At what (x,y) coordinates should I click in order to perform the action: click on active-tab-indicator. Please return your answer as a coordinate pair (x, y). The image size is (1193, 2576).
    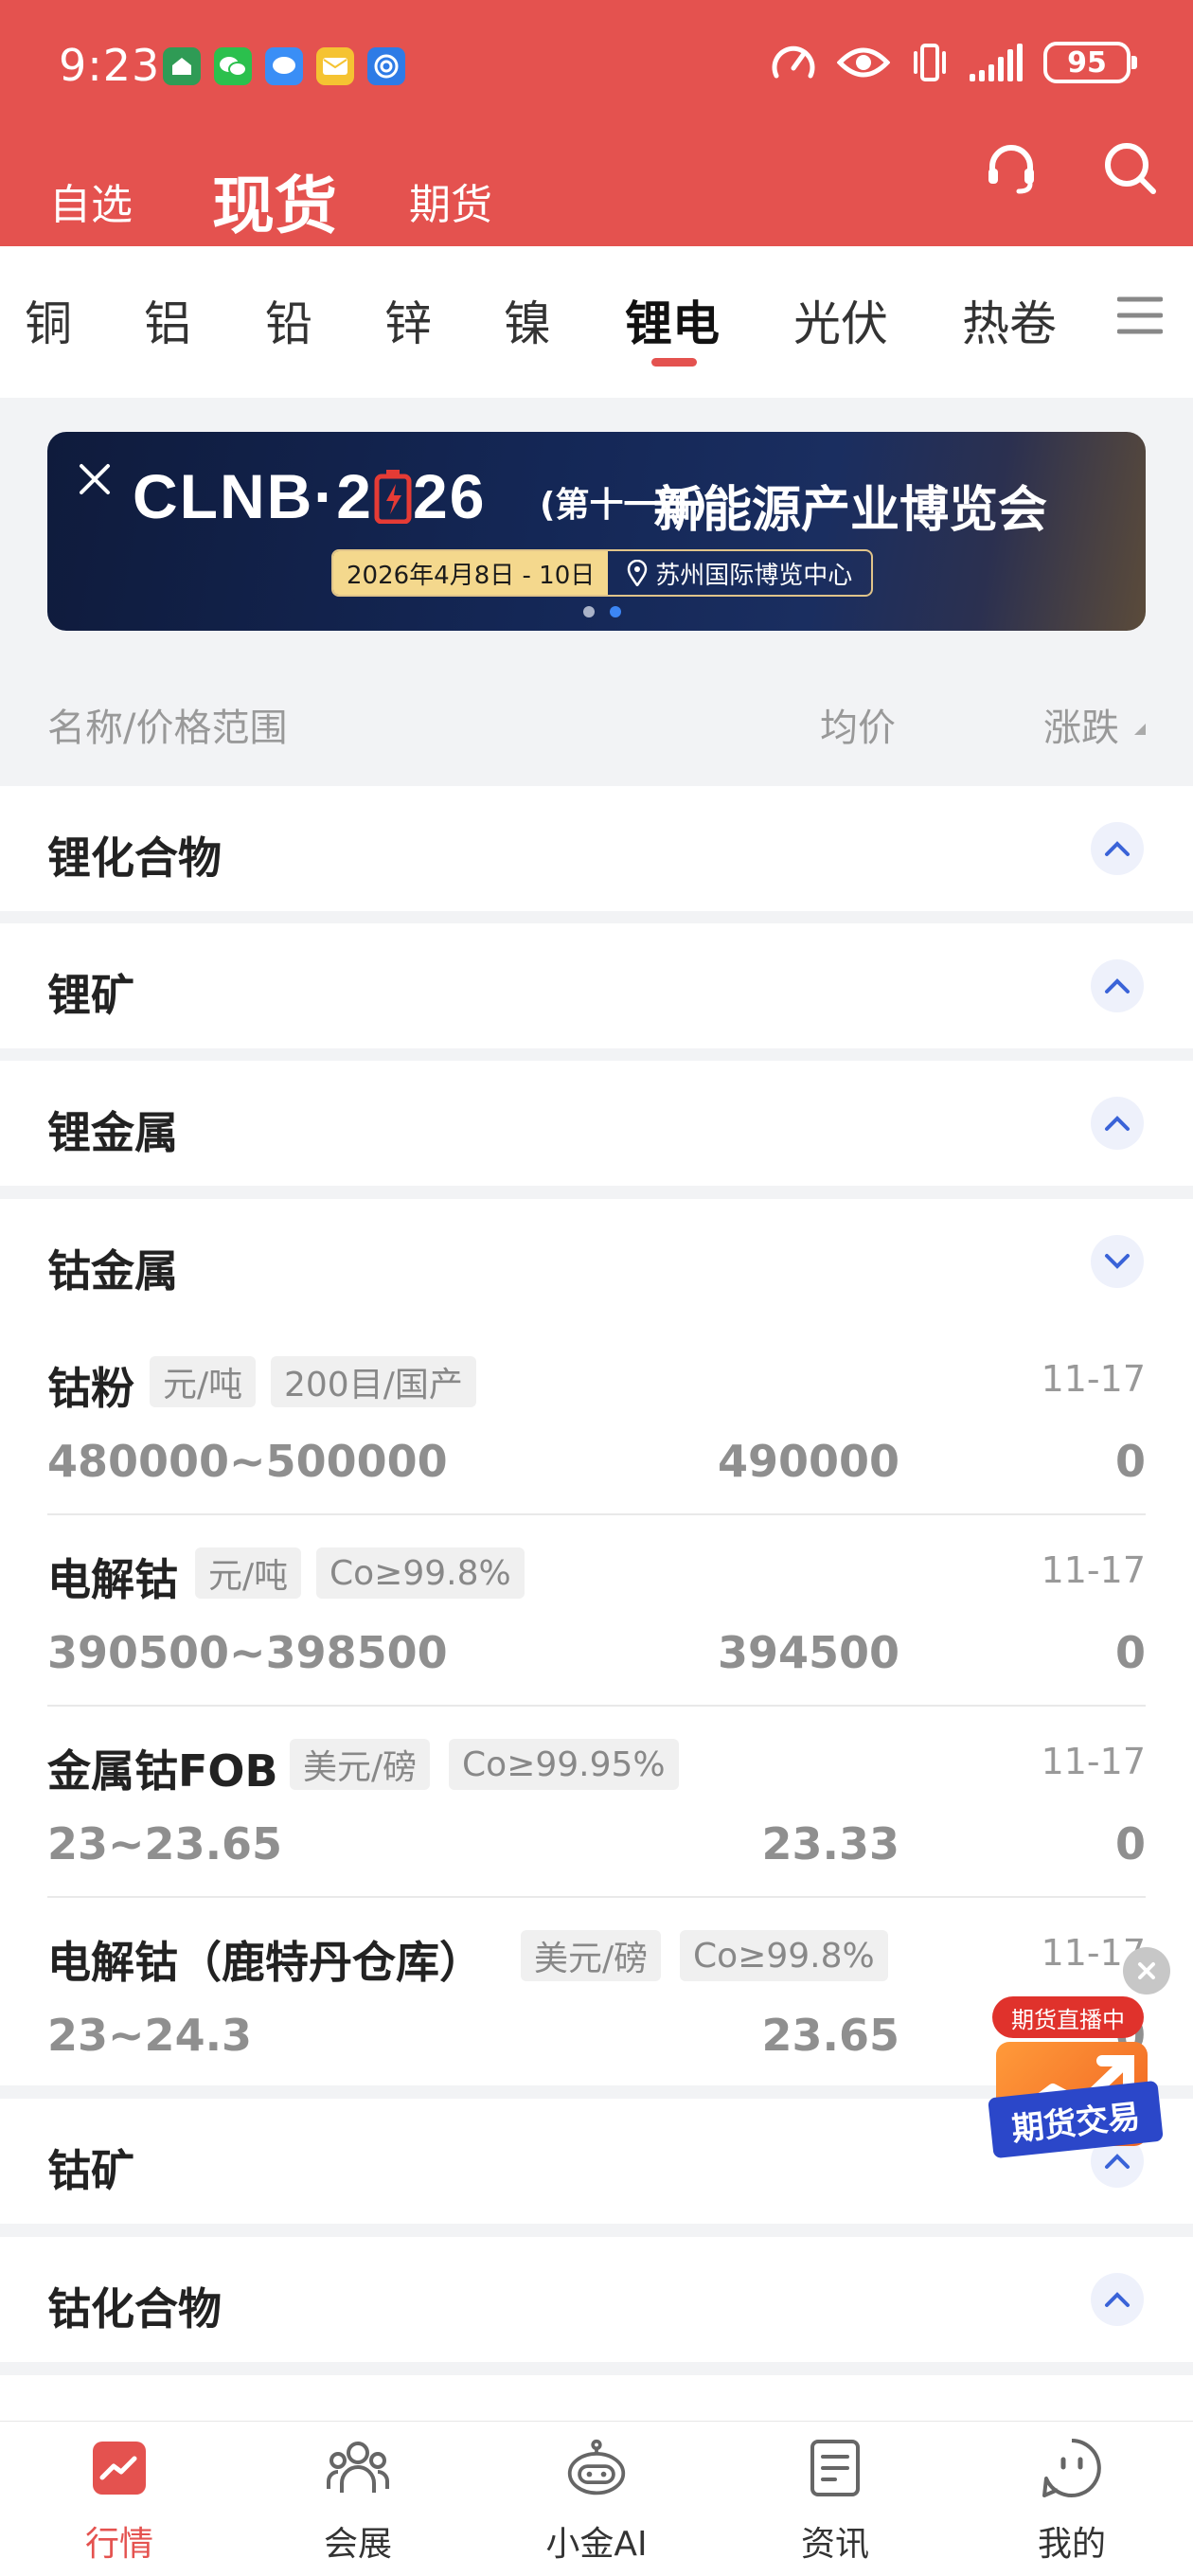
    Looking at the image, I should click on (674, 362).